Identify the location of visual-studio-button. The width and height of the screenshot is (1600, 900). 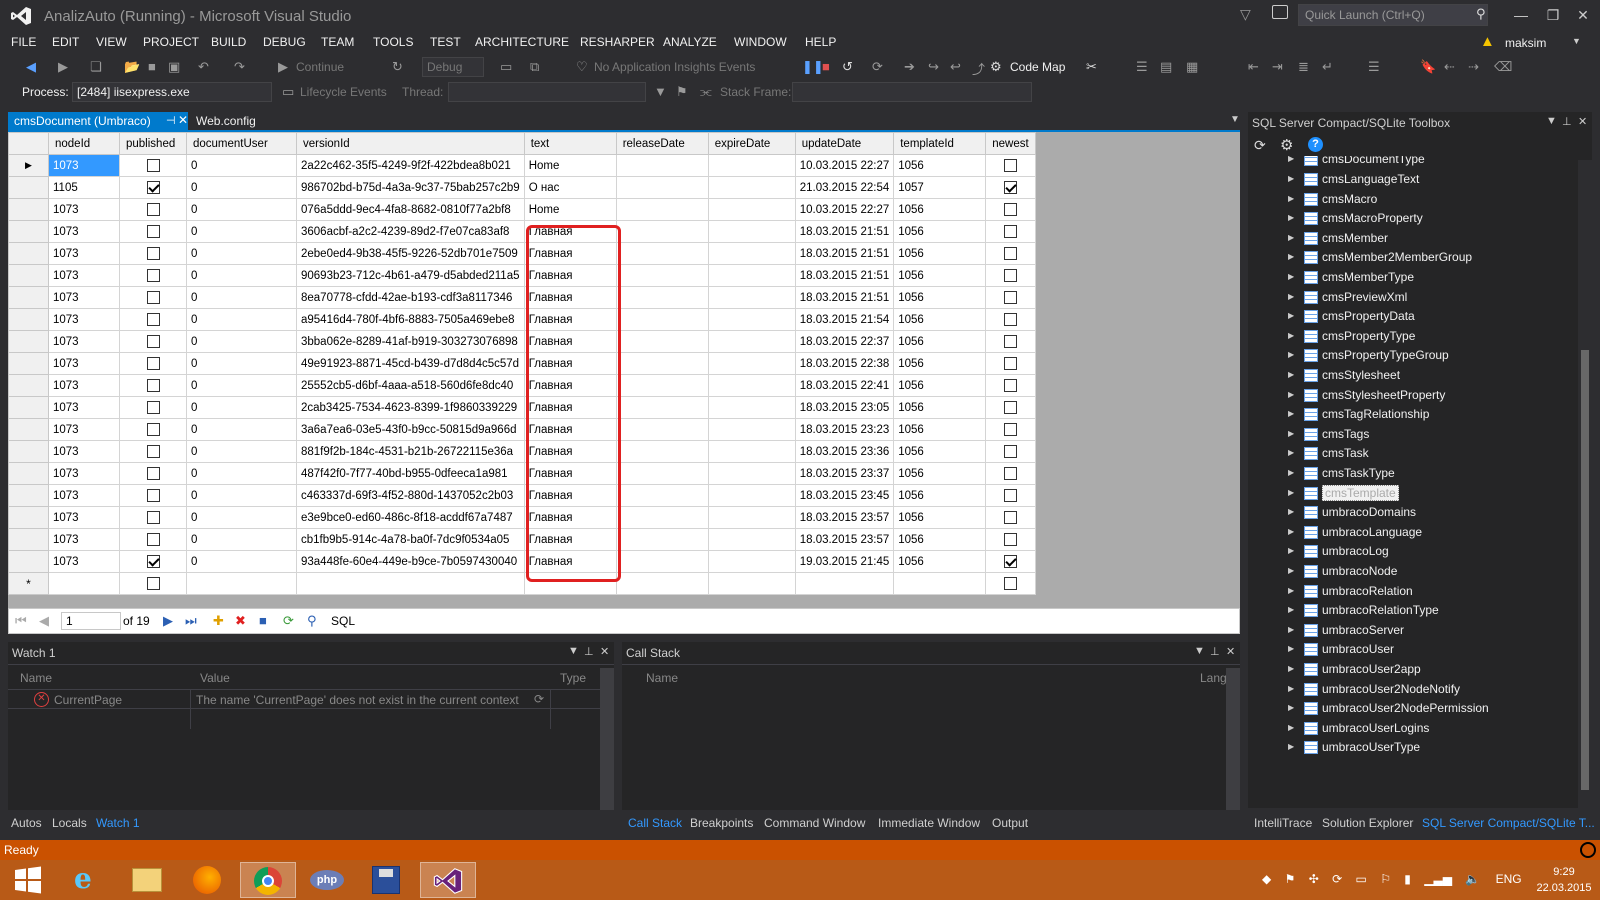
(448, 880).